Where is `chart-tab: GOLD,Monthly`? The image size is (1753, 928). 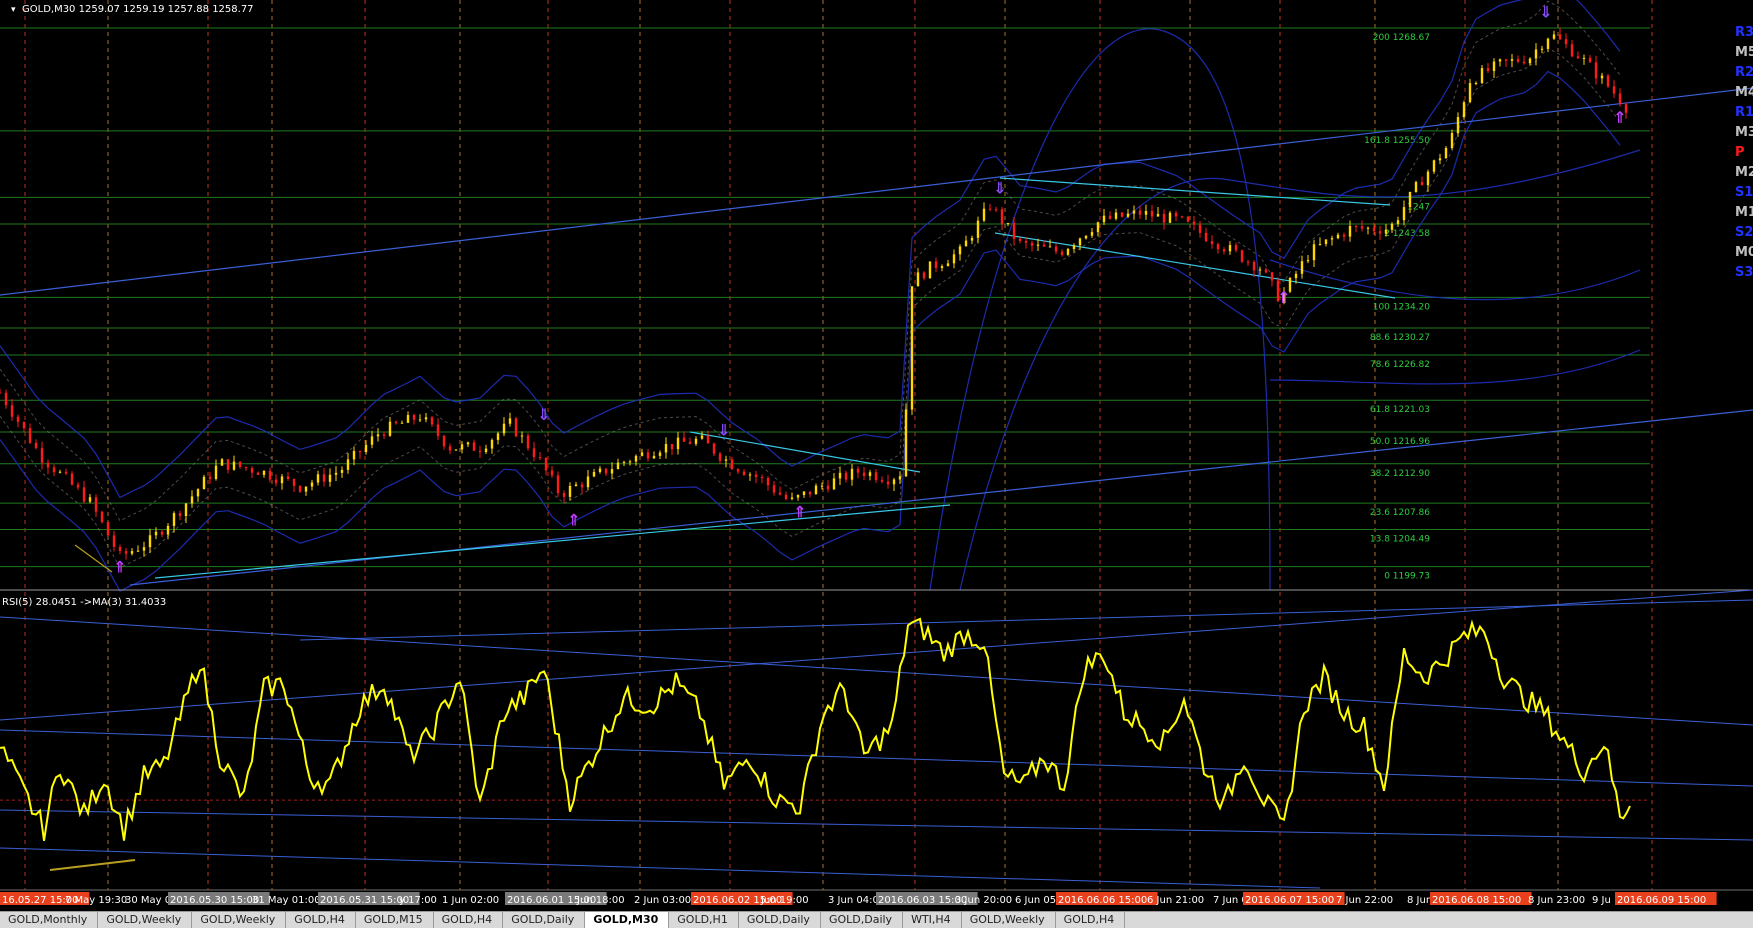 chart-tab: GOLD,Monthly is located at coordinates (49, 920).